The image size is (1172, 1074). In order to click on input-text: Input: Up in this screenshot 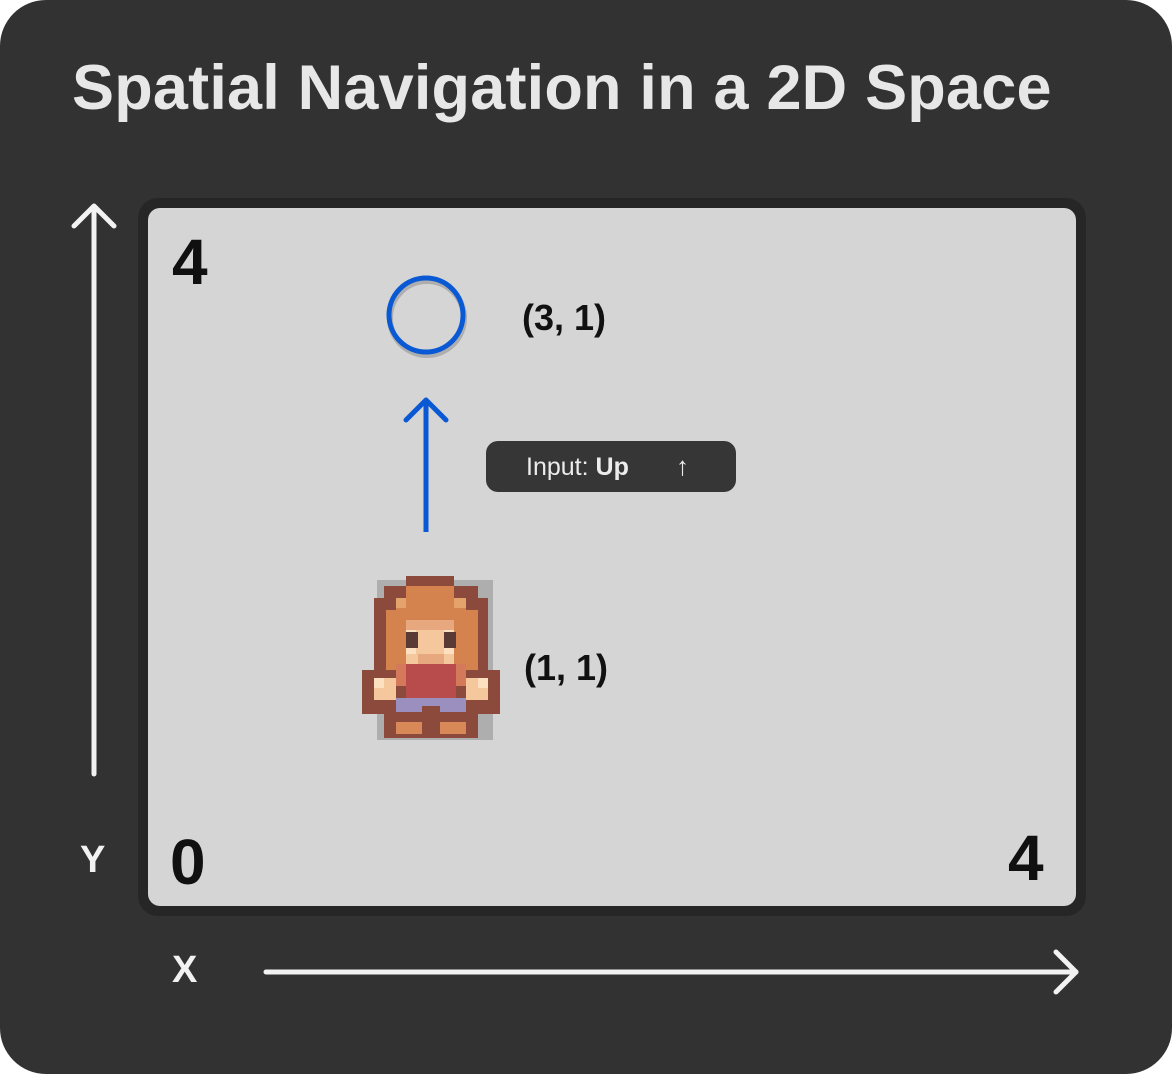, I will do `click(577, 467)`.